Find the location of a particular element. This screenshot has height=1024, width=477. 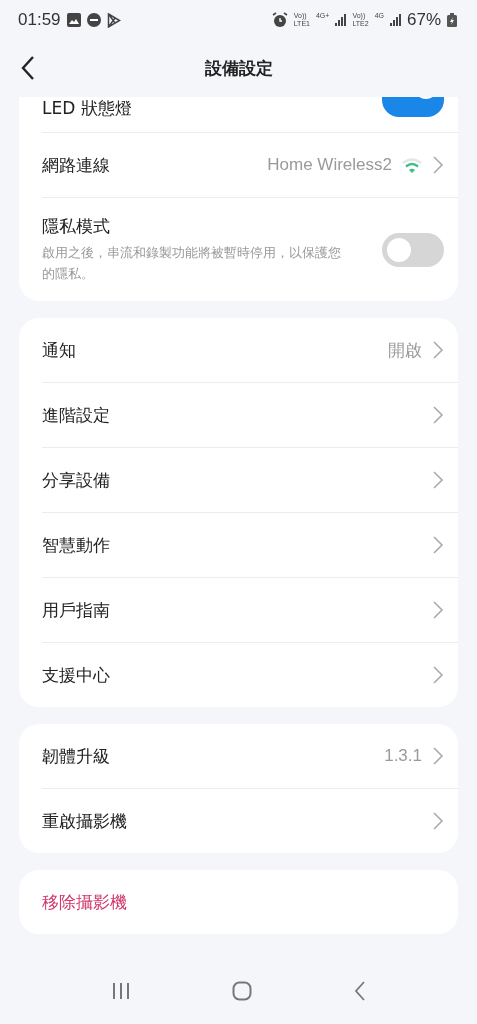

toggle-switch is located at coordinates (413, 249).